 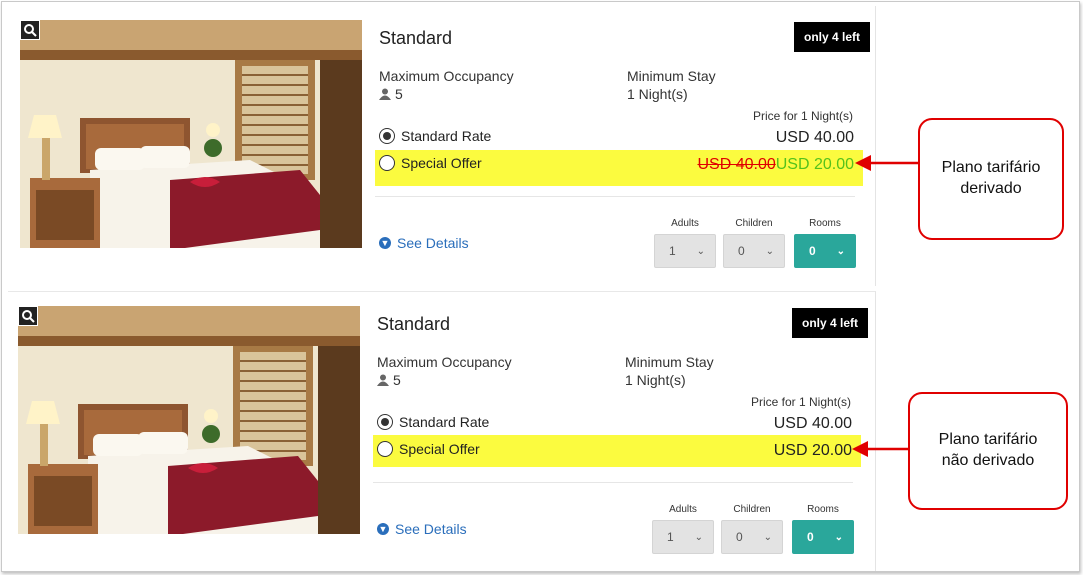 What do you see at coordinates (736, 164) in the screenshot?
I see `old-price: USD 40.00` at bounding box center [736, 164].